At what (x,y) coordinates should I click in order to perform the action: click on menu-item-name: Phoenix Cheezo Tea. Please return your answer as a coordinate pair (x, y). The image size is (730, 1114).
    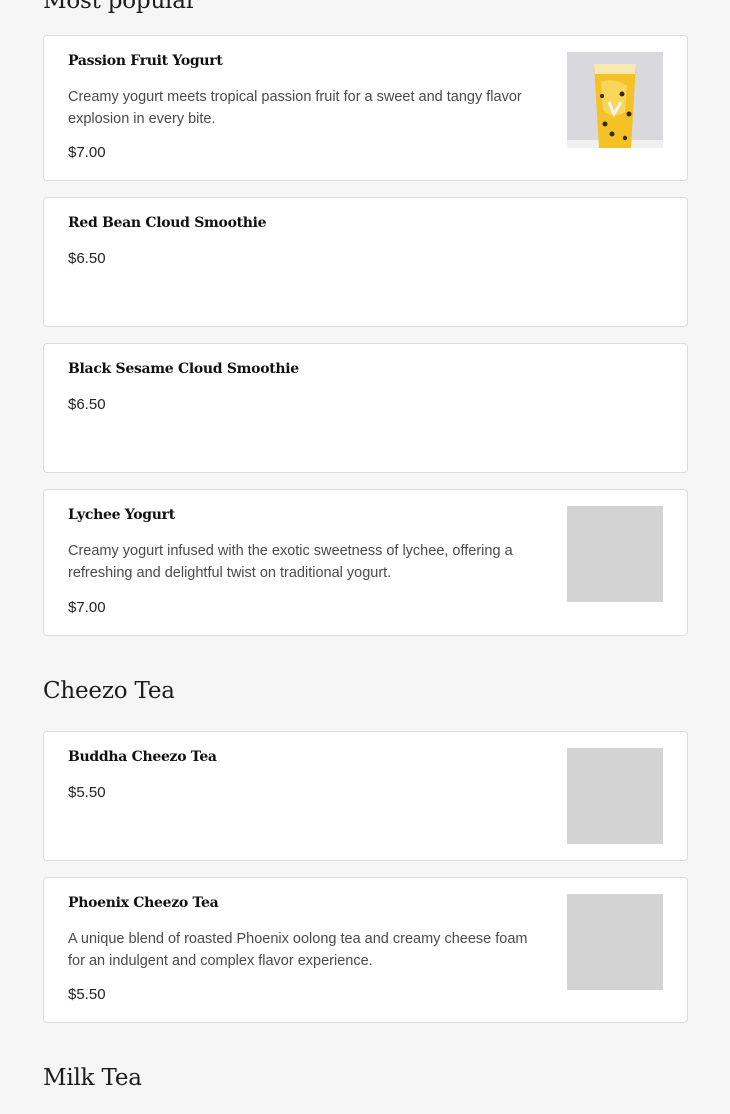
    Looking at the image, I should click on (143, 903).